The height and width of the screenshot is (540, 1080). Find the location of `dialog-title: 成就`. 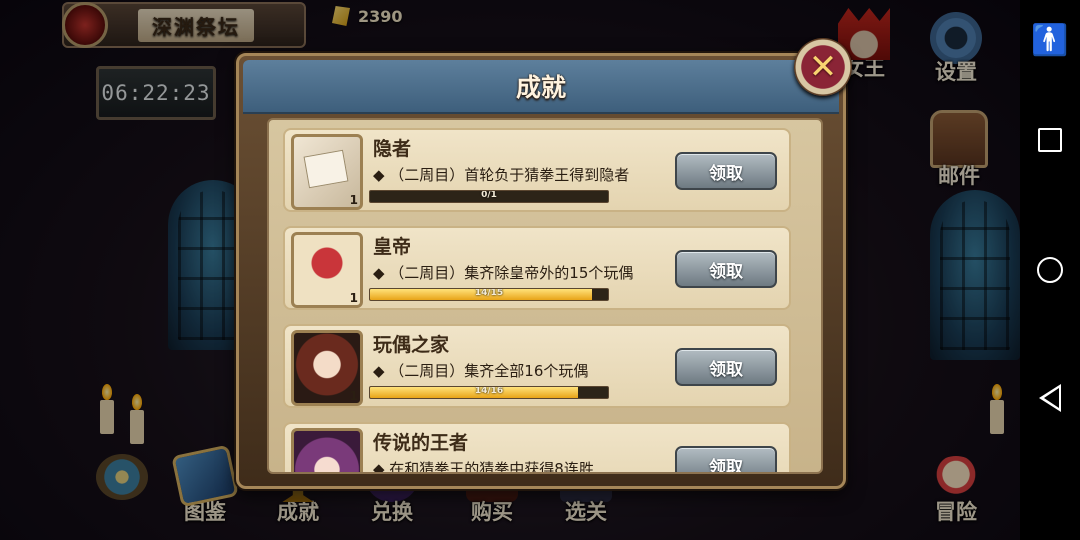

dialog-title: 成就 is located at coordinates (540, 87).